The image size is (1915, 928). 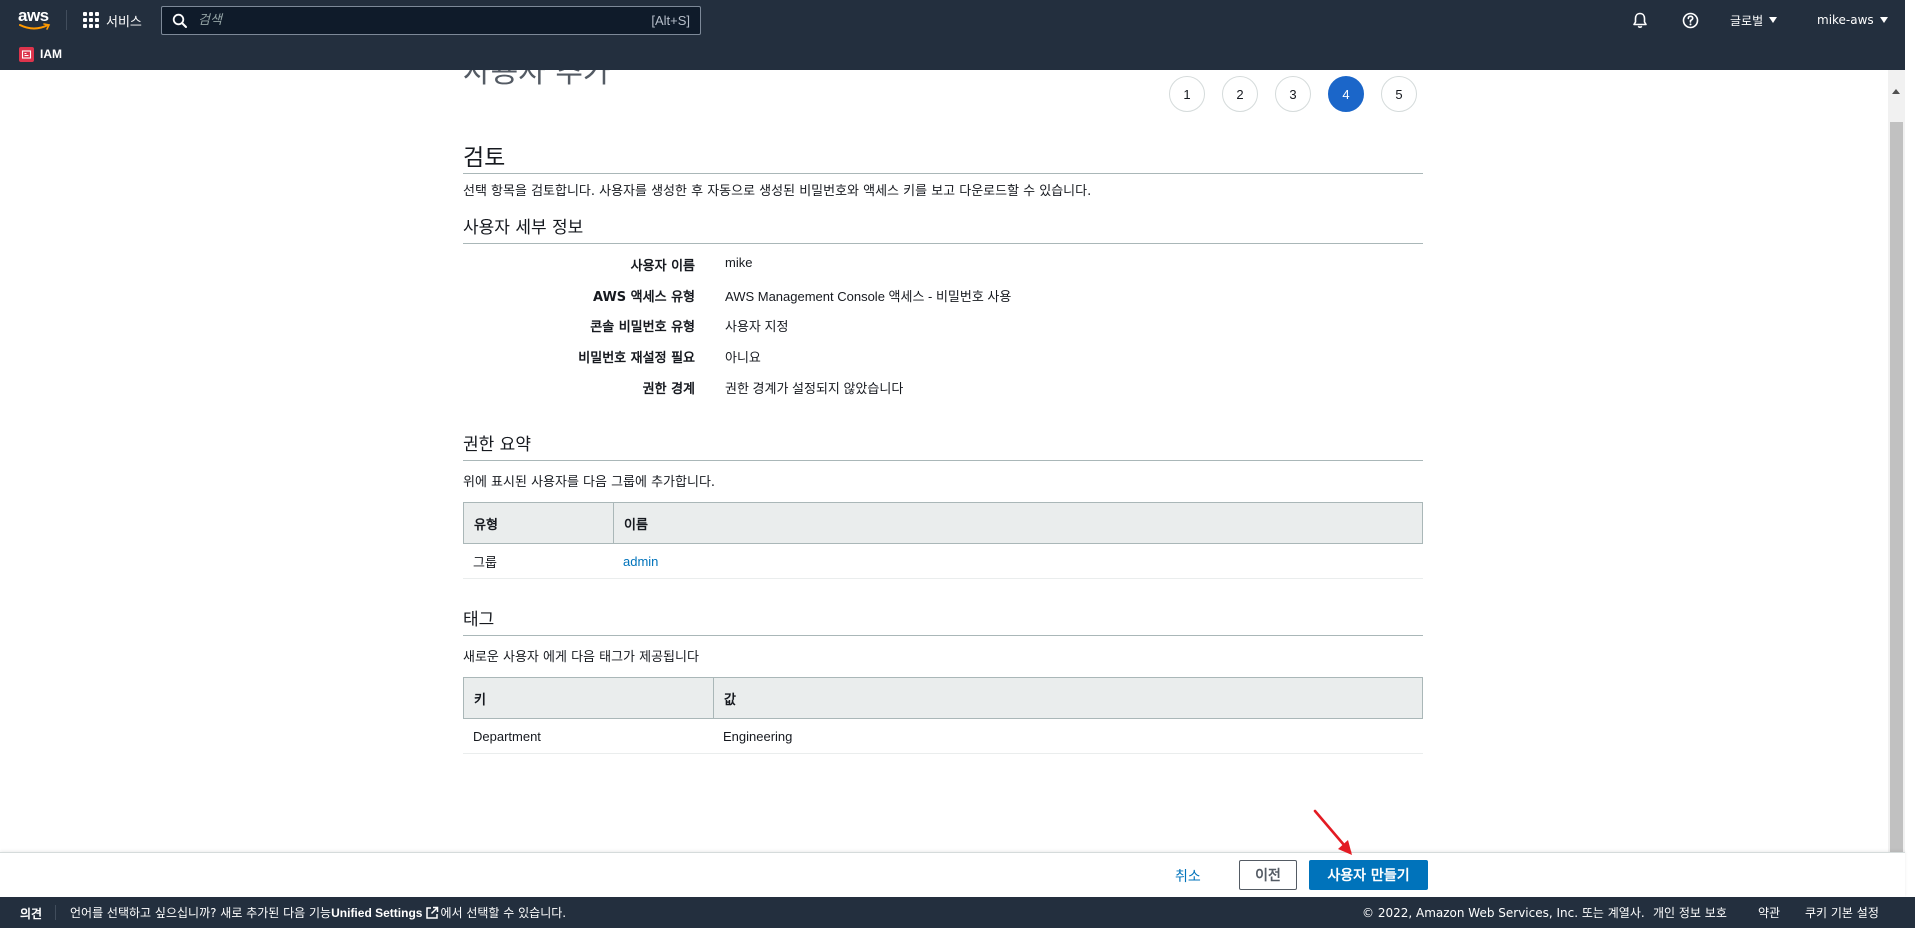 I want to click on tags-heading: 태그, so click(x=479, y=620).